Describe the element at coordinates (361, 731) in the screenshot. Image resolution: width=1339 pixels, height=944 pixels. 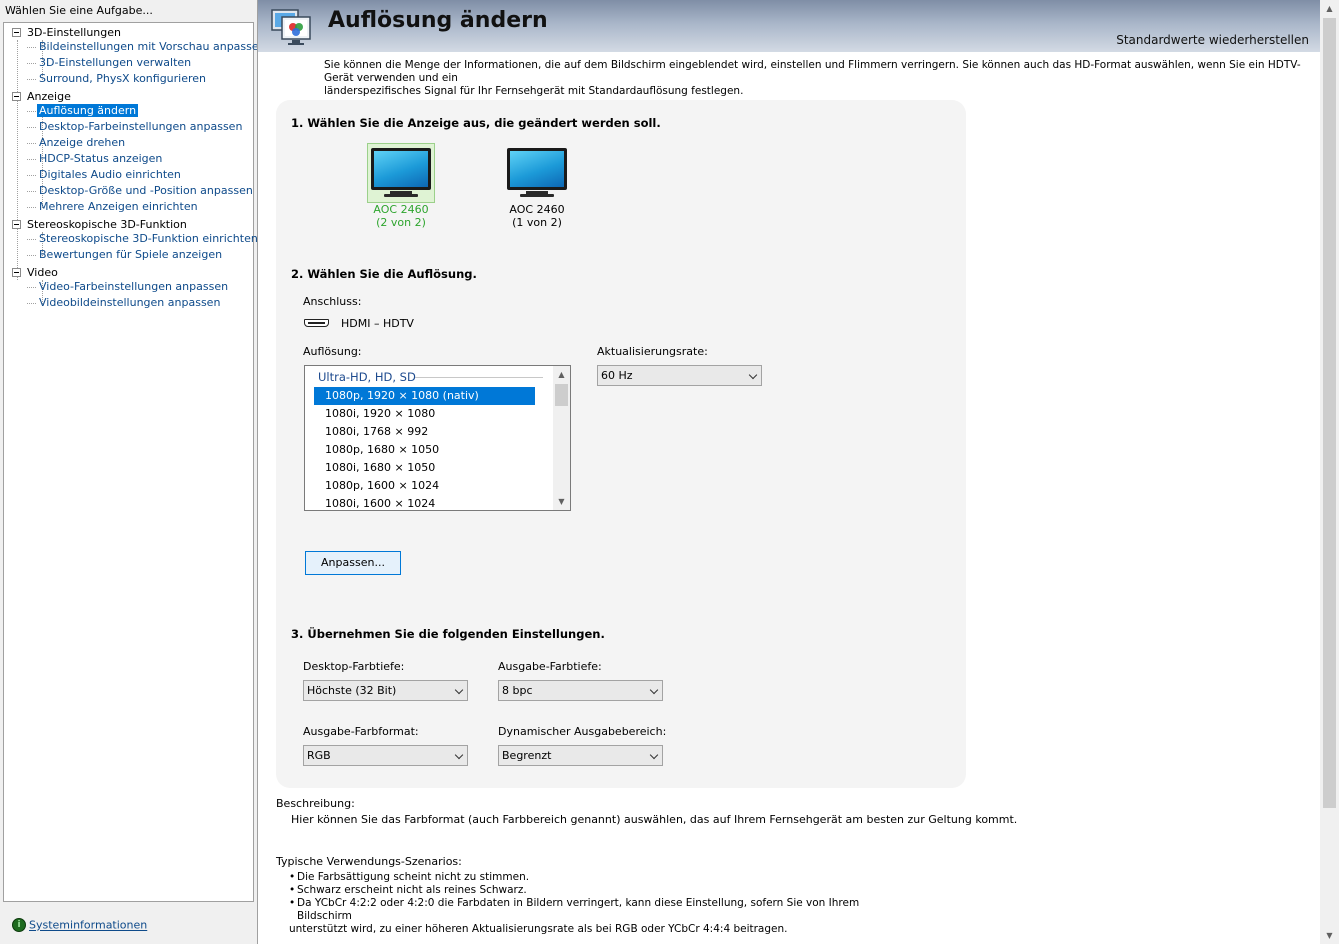
I see `output-color-format-label: Ausgabe-Farbformat:` at that location.